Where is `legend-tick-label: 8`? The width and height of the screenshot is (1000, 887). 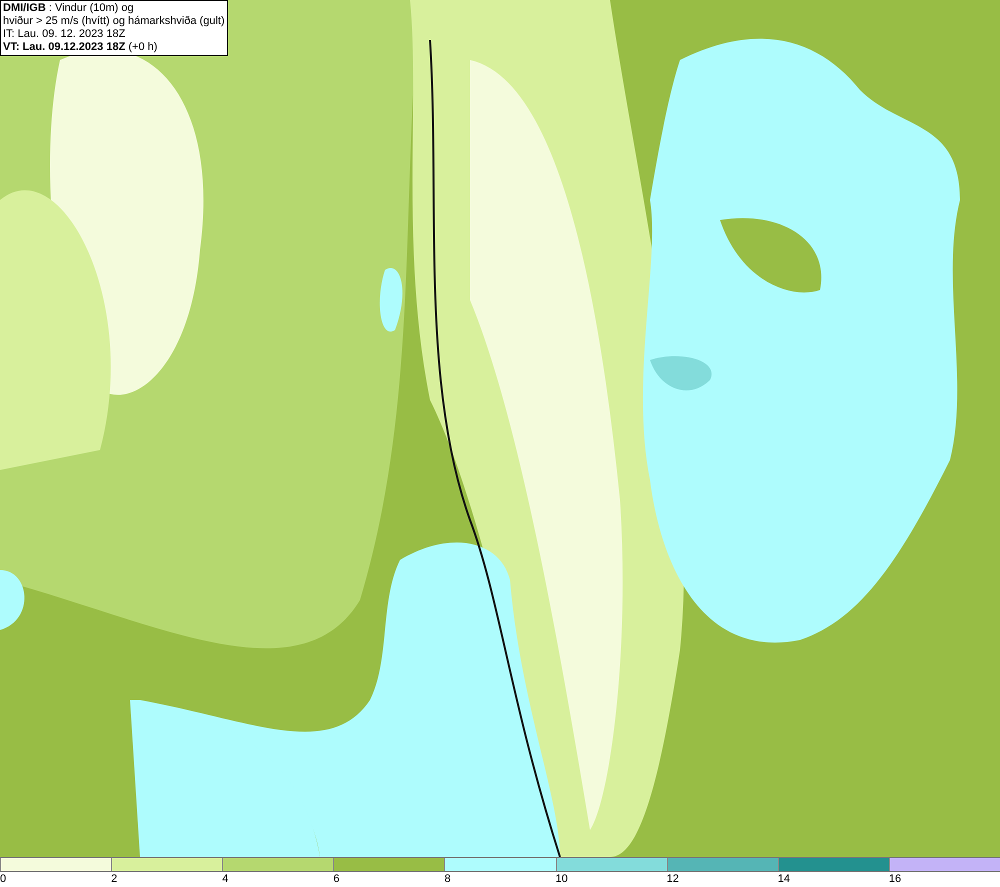 legend-tick-label: 8 is located at coordinates (447, 879).